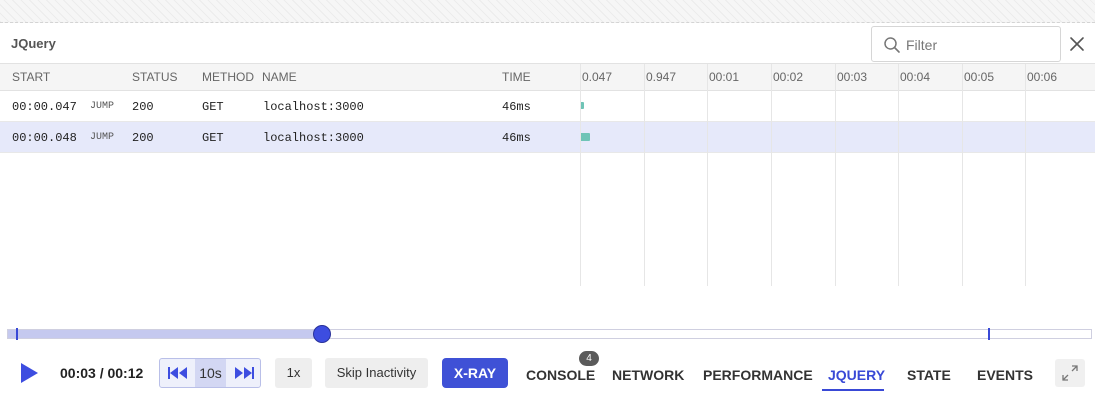  I want to click on skip-inactivity-button: Skip Inactivity, so click(376, 373).